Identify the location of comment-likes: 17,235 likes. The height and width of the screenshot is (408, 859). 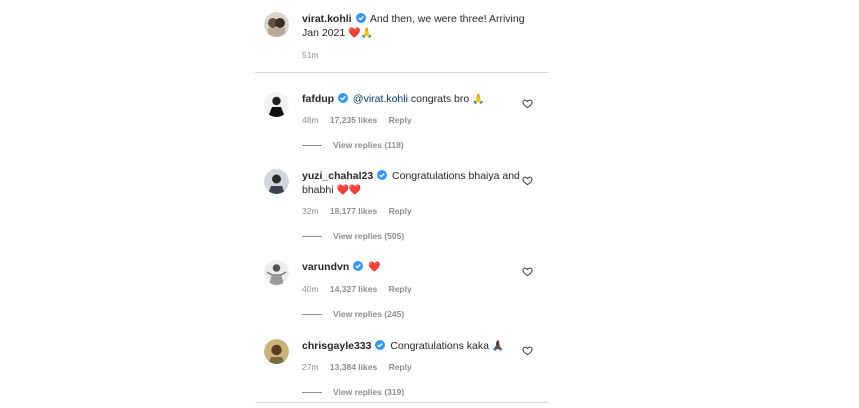
(353, 120).